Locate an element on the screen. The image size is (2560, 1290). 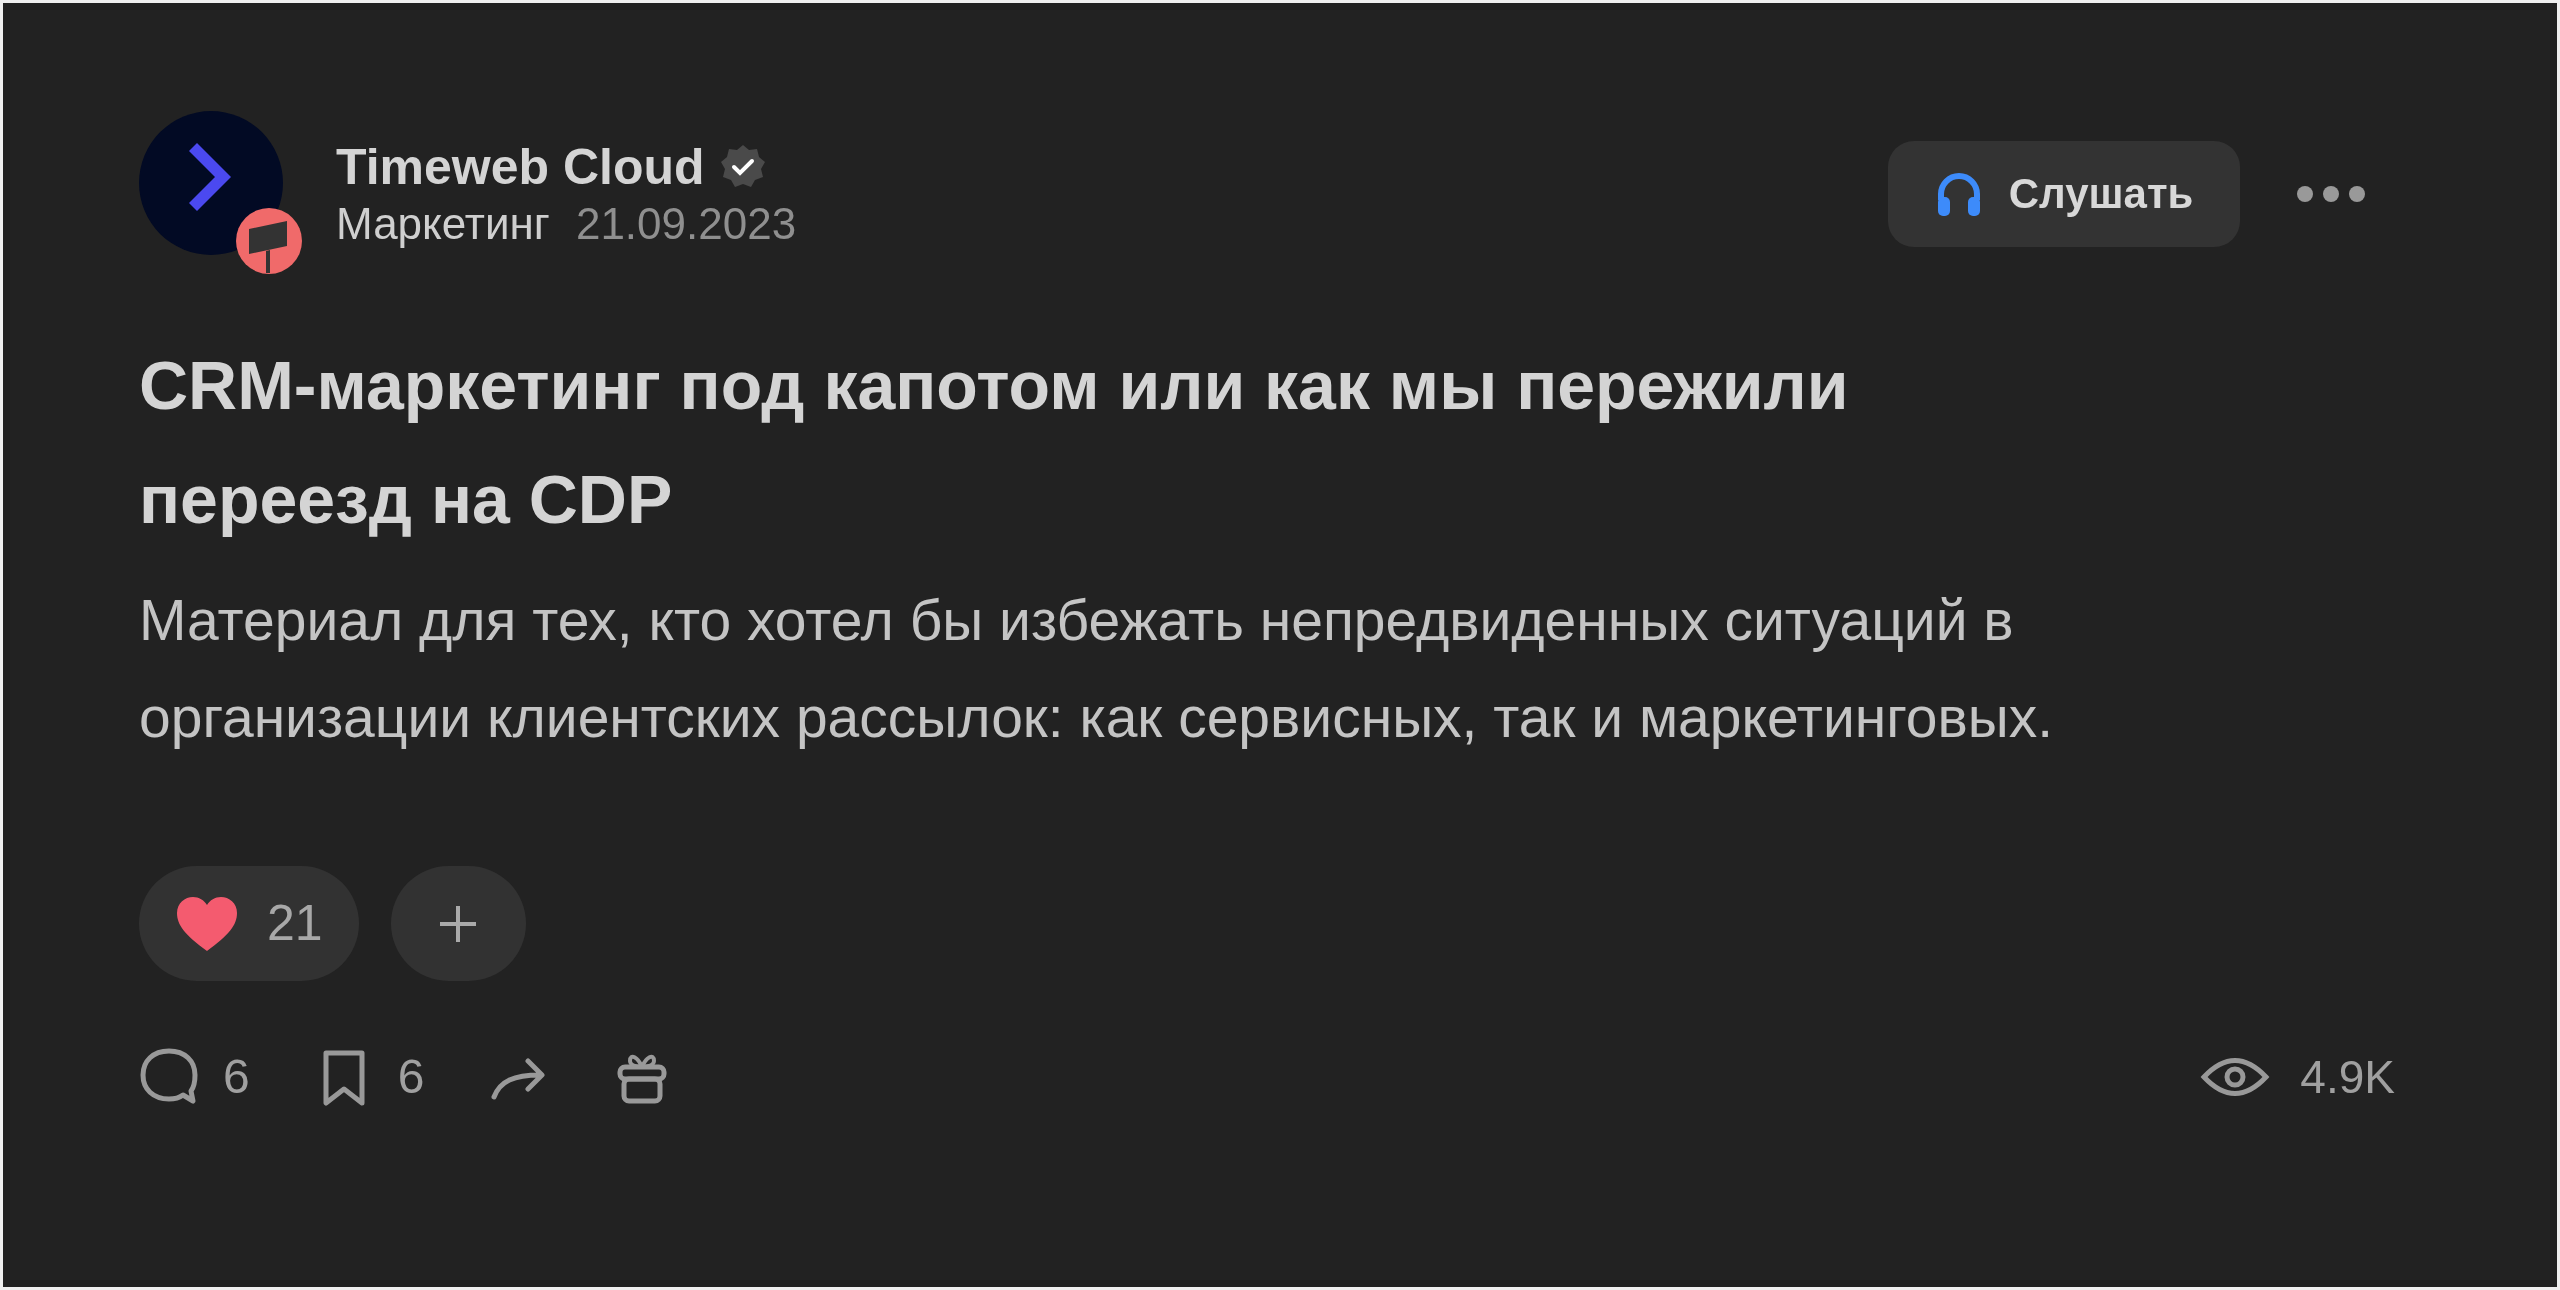
comment-button: 6 is located at coordinates (194, 1077).